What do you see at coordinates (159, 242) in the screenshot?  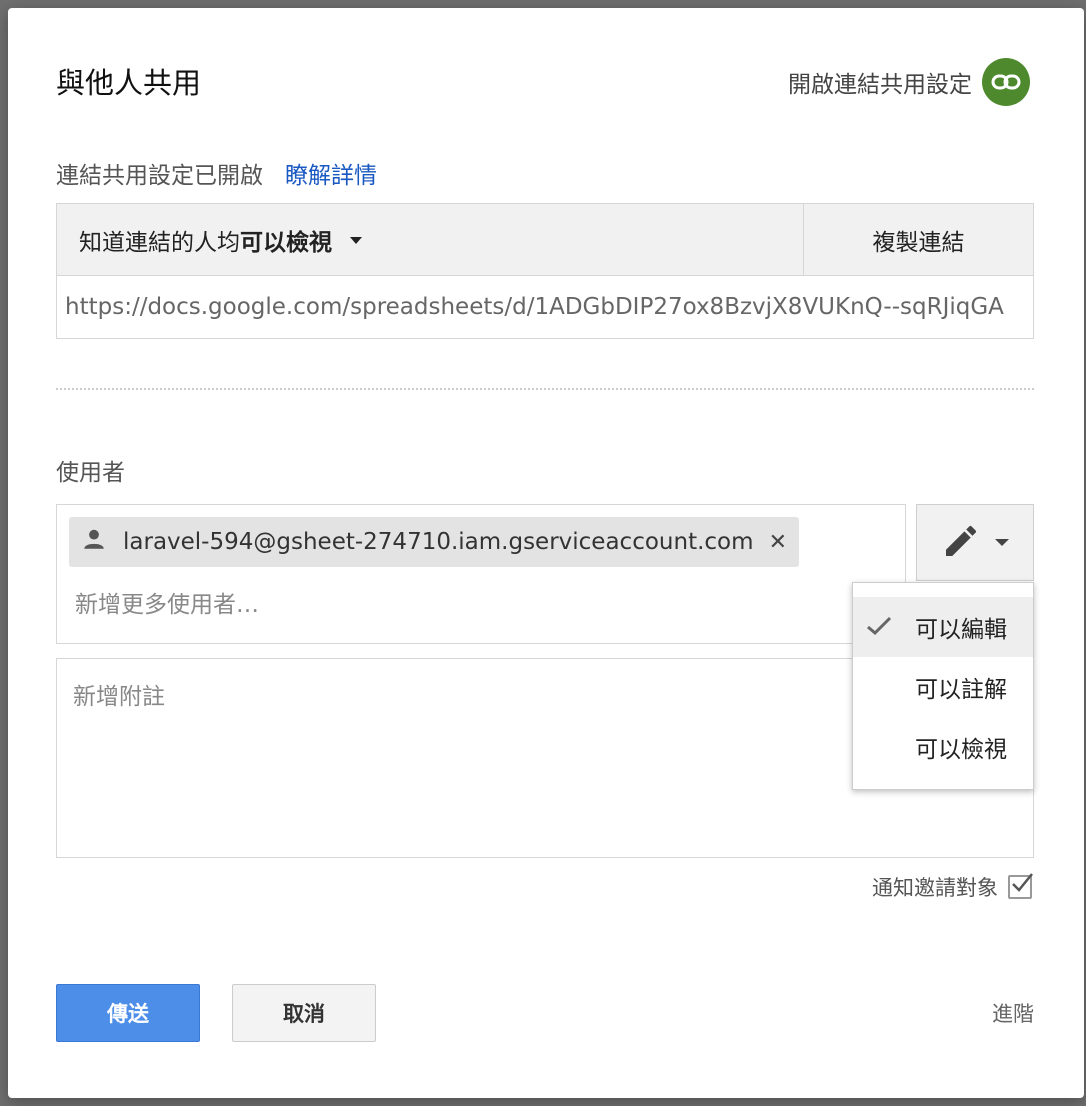 I see `link-access-prefix: 知道連結的人均` at bounding box center [159, 242].